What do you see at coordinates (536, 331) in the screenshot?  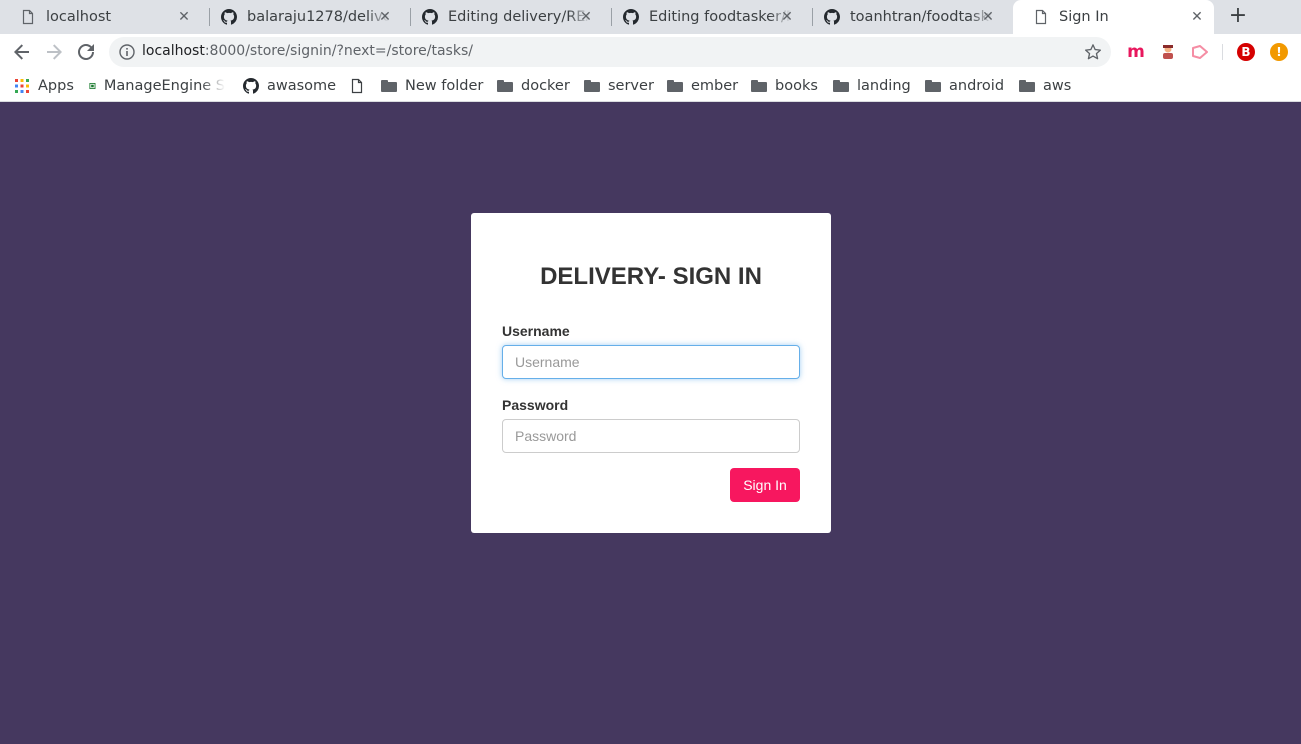 I see `username-label: Username` at bounding box center [536, 331].